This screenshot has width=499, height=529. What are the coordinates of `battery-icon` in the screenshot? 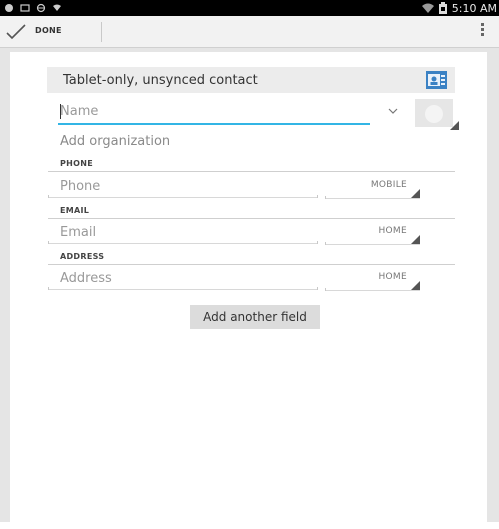 It's located at (442, 8).